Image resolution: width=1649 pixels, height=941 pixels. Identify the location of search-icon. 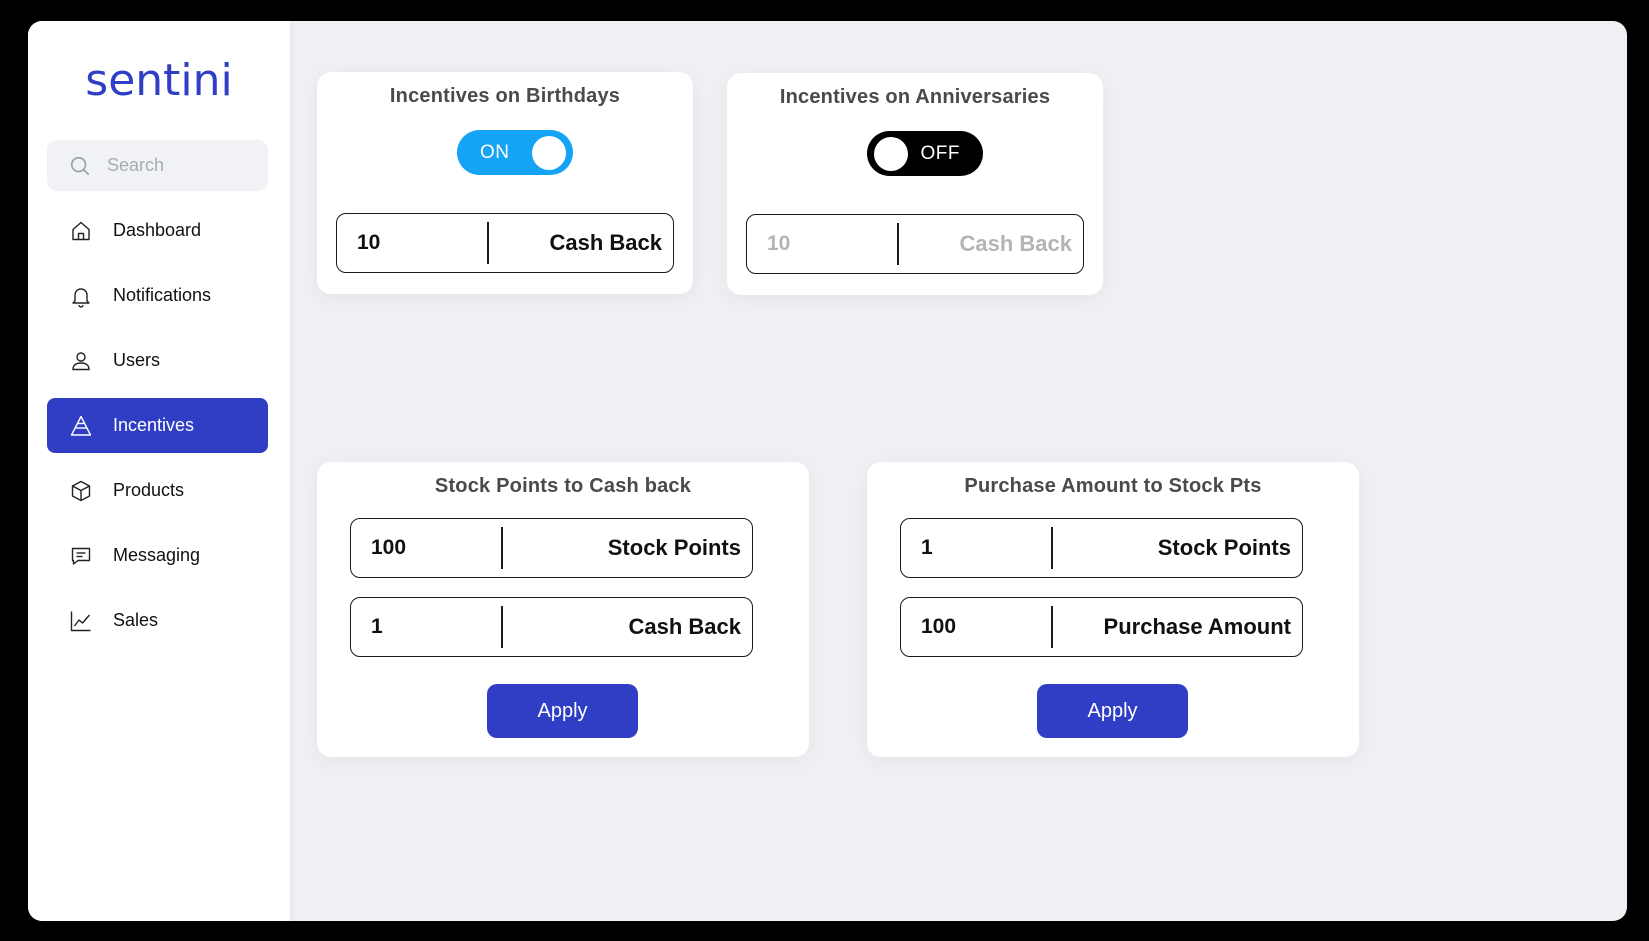
(80, 165).